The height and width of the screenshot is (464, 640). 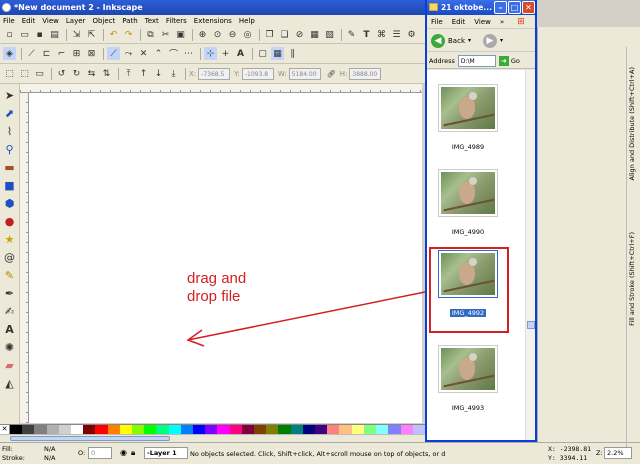 I want to click on go-arrow-icon: ➜, so click(x=503, y=60).